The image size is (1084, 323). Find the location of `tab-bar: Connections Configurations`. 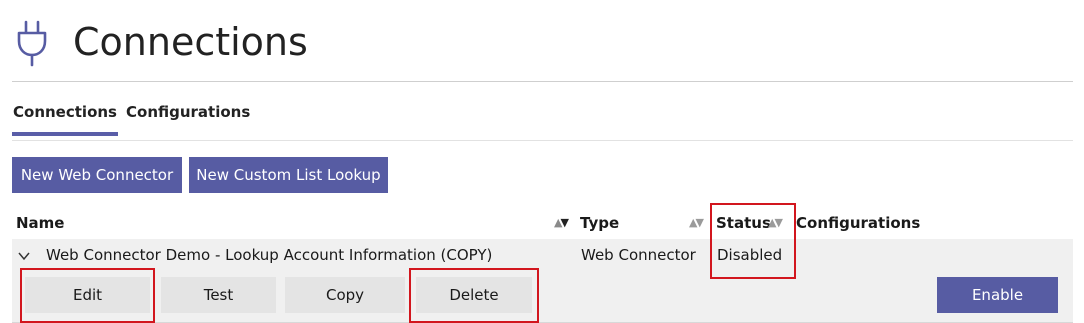

tab-bar: Connections Configurations is located at coordinates (542, 118).